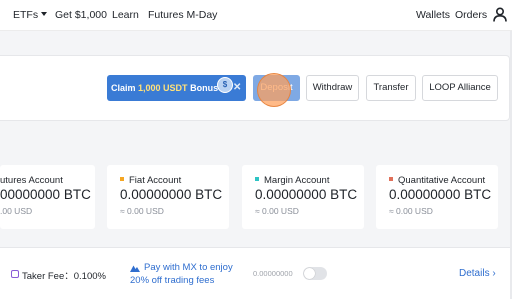 This screenshot has width=512, height=299. What do you see at coordinates (237, 88) in the screenshot?
I see `close-icon: ✕` at bounding box center [237, 88].